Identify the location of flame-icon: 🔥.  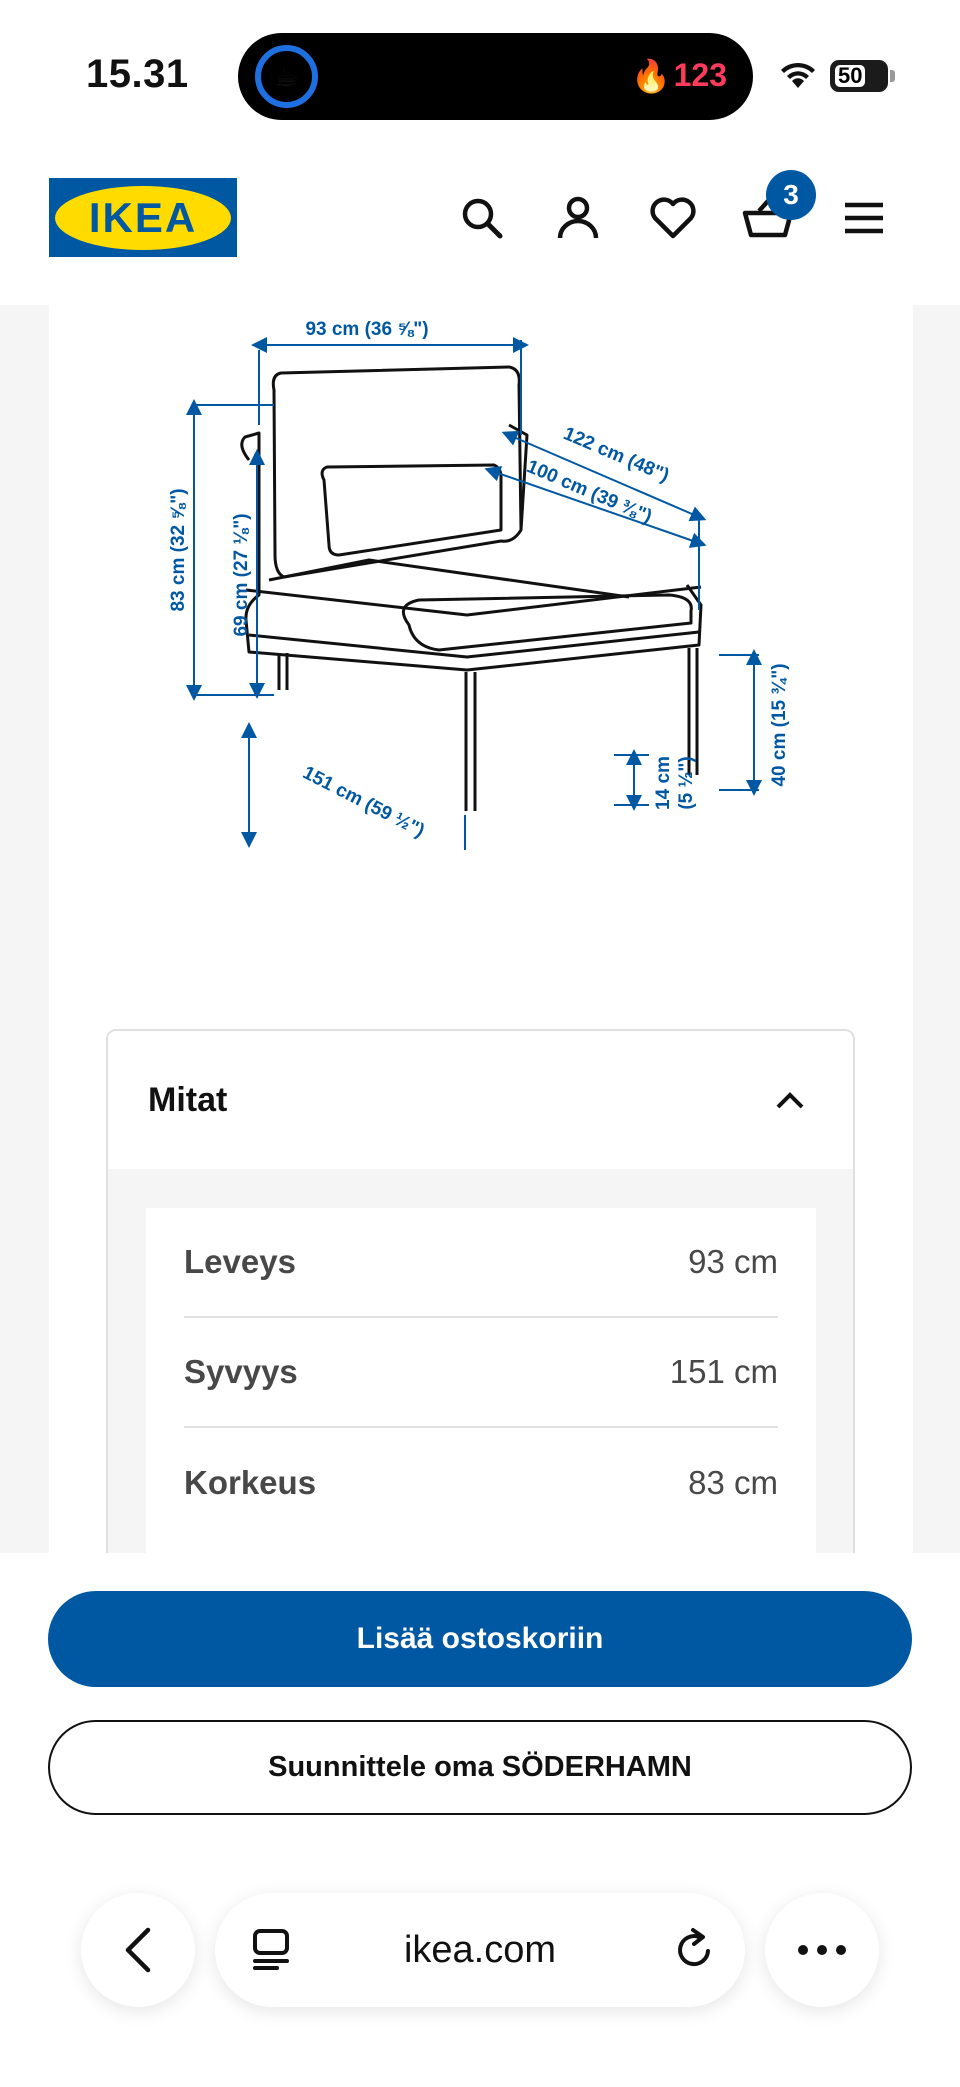
(651, 76).